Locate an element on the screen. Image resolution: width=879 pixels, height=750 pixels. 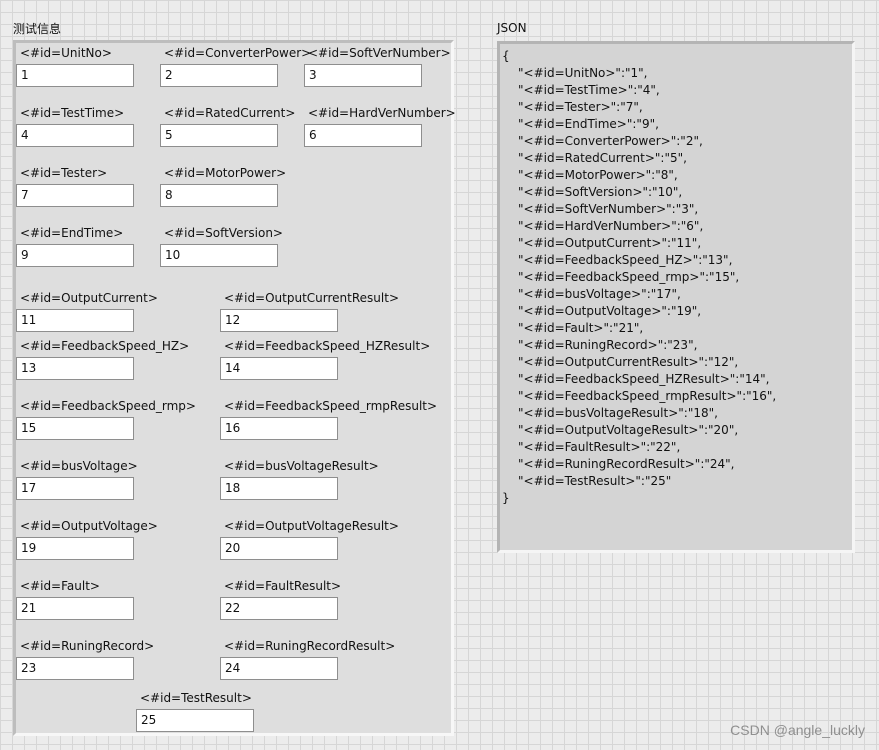
bus-voltage-input: 17 is located at coordinates (75, 488).